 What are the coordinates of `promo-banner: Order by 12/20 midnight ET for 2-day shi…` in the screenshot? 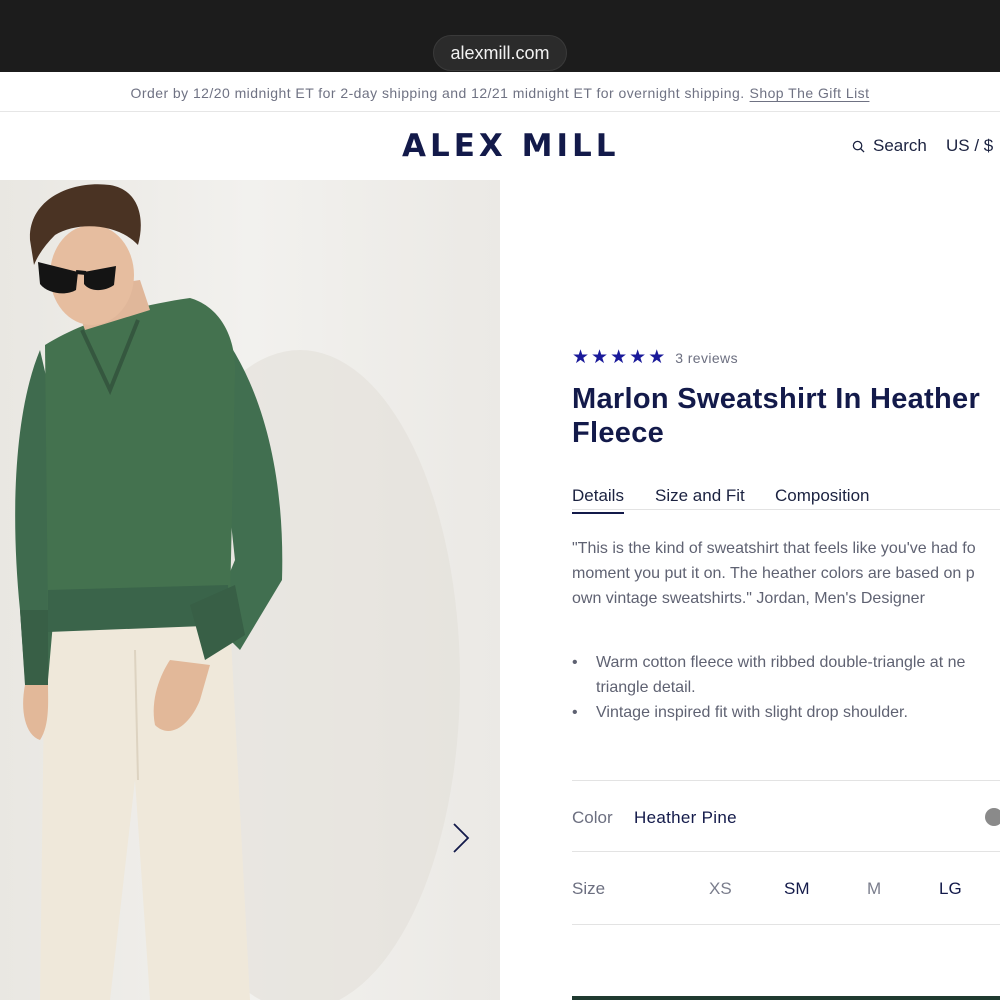 It's located at (500, 92).